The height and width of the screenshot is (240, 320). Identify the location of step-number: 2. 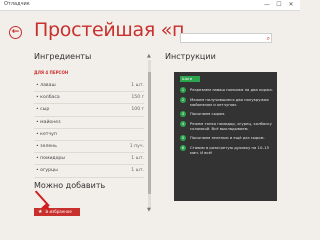
(183, 100).